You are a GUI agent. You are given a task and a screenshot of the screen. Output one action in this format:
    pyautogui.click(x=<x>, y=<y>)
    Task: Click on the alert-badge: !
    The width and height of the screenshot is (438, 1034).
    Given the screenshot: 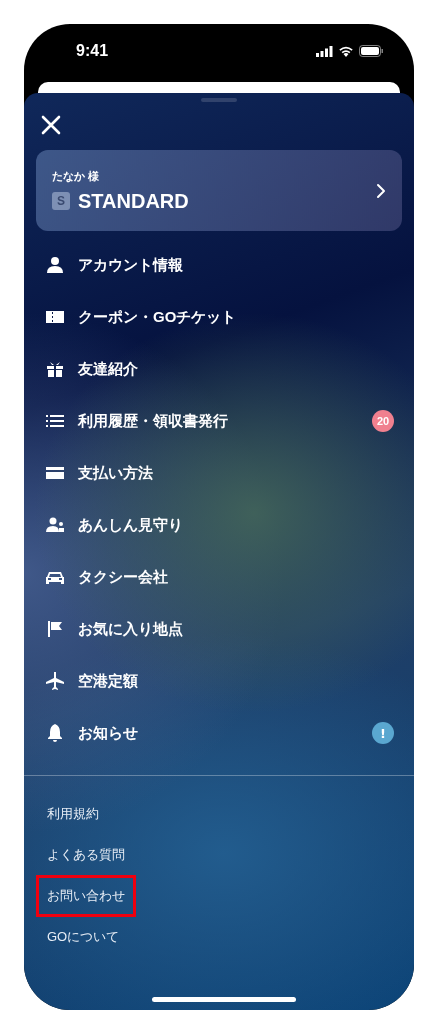 What is the action you would take?
    pyautogui.click(x=383, y=733)
    